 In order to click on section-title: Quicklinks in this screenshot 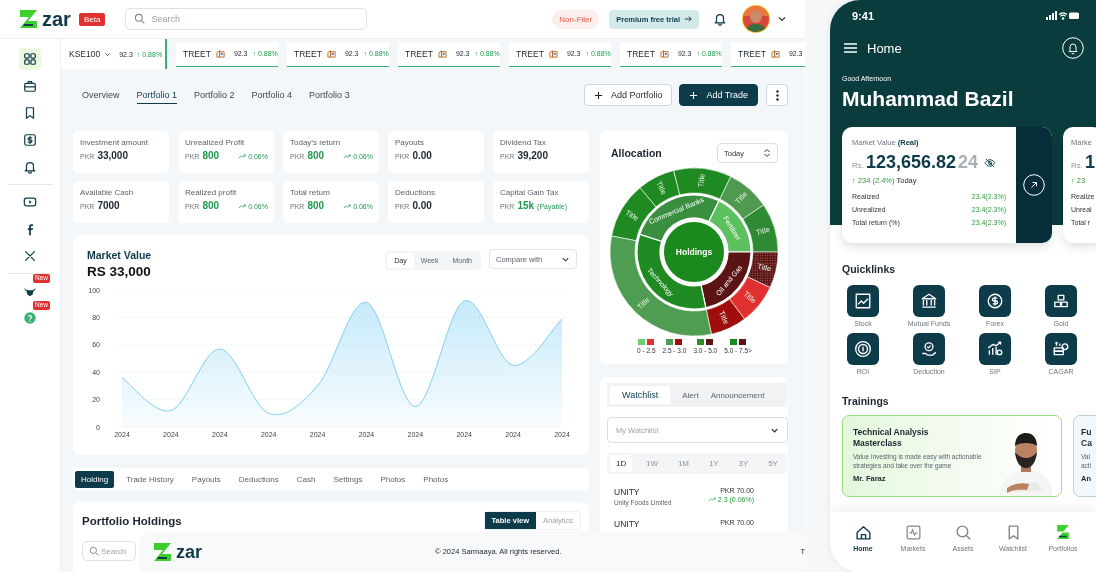, I will do `click(869, 269)`.